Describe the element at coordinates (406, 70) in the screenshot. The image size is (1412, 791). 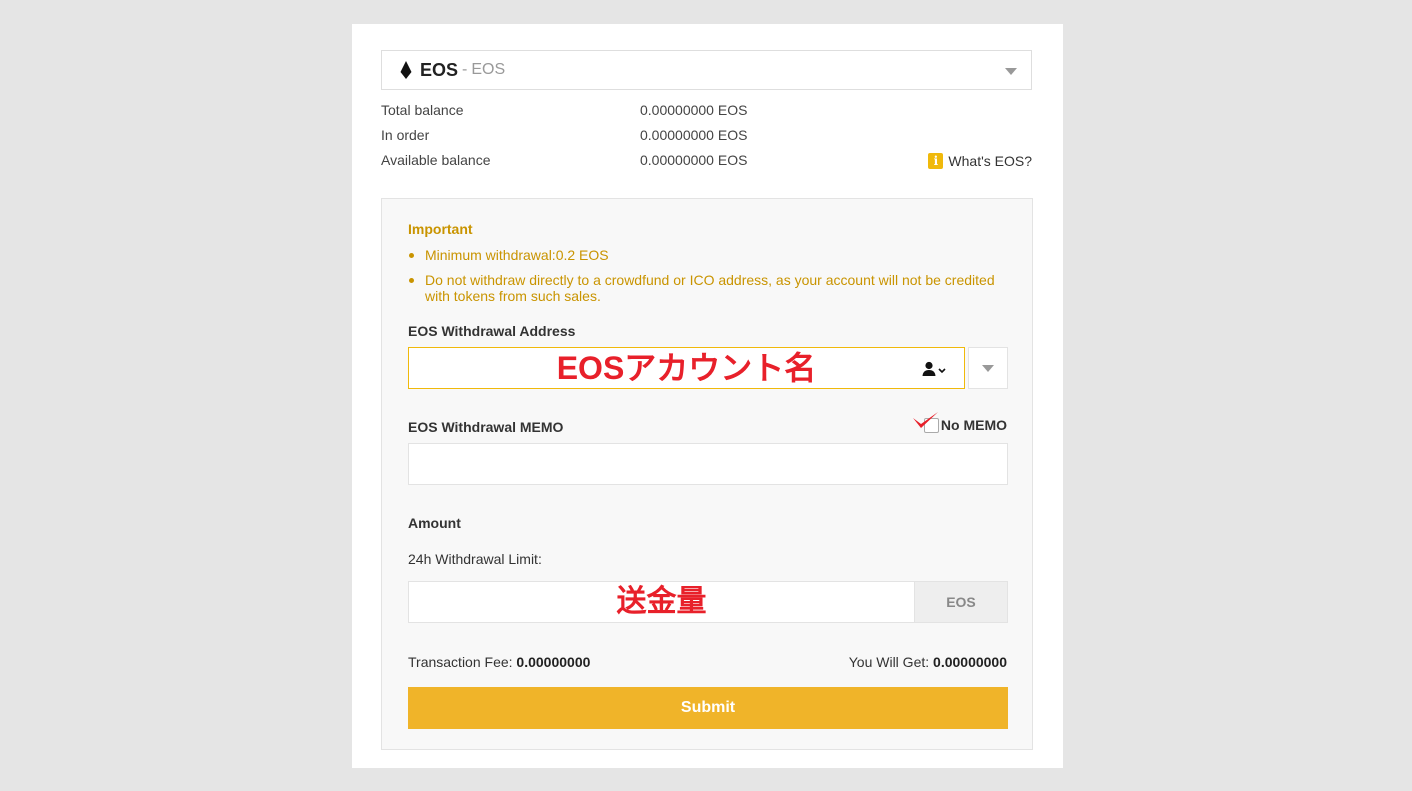
I see `eos-icon` at that location.